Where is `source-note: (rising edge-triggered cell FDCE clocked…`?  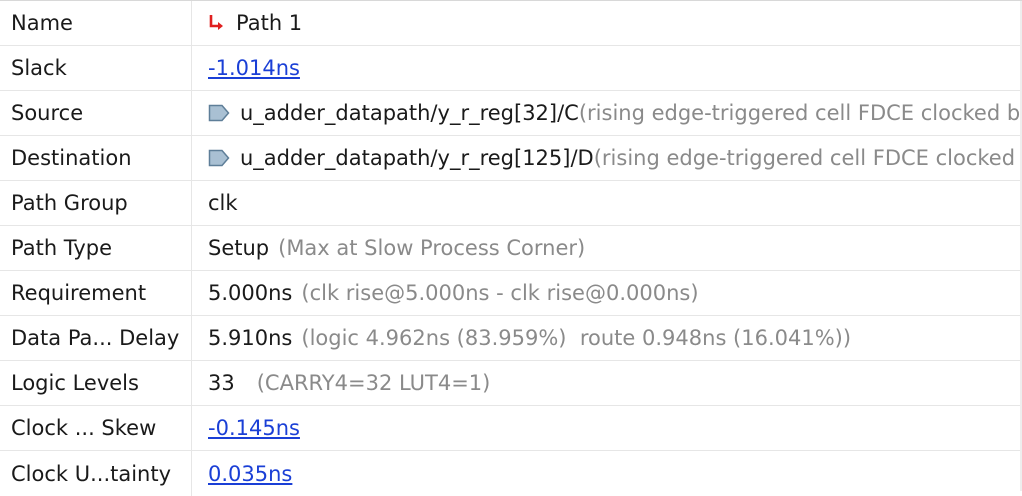 source-note: (rising edge-triggered cell FDCE clocked… is located at coordinates (800, 113).